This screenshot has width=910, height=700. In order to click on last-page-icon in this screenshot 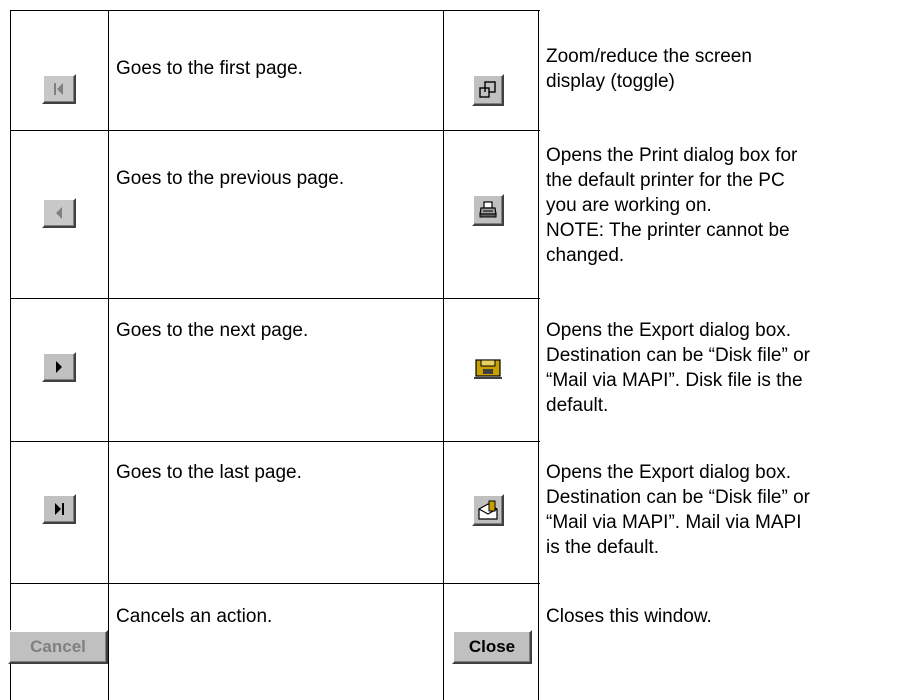, I will do `click(59, 509)`.